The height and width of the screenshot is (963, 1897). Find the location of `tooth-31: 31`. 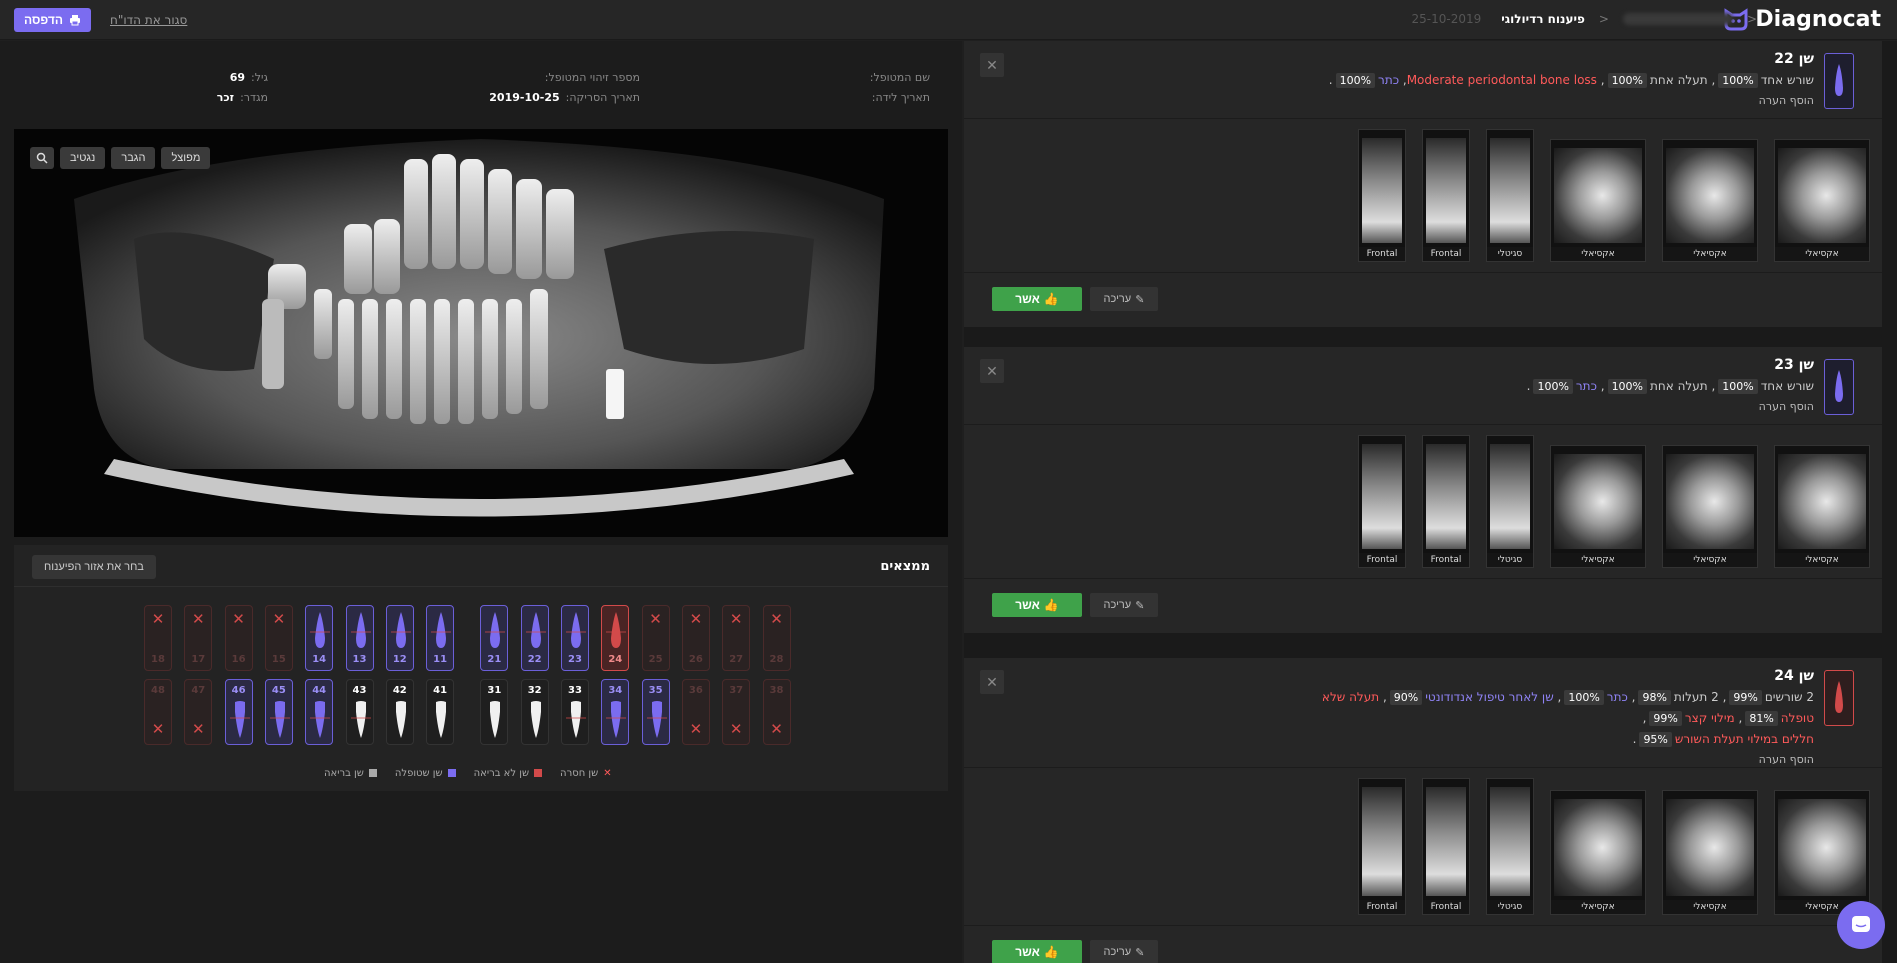

tooth-31: 31 is located at coordinates (494, 712).